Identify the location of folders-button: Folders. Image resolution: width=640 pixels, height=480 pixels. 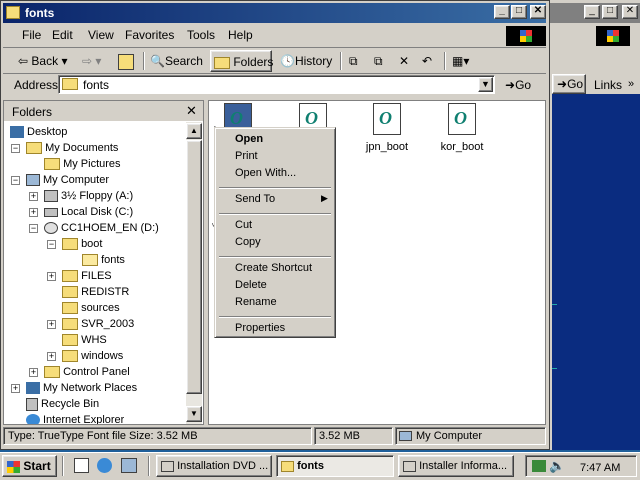
(241, 61).